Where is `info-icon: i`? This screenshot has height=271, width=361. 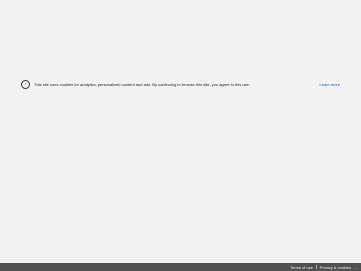 info-icon: i is located at coordinates (25, 84).